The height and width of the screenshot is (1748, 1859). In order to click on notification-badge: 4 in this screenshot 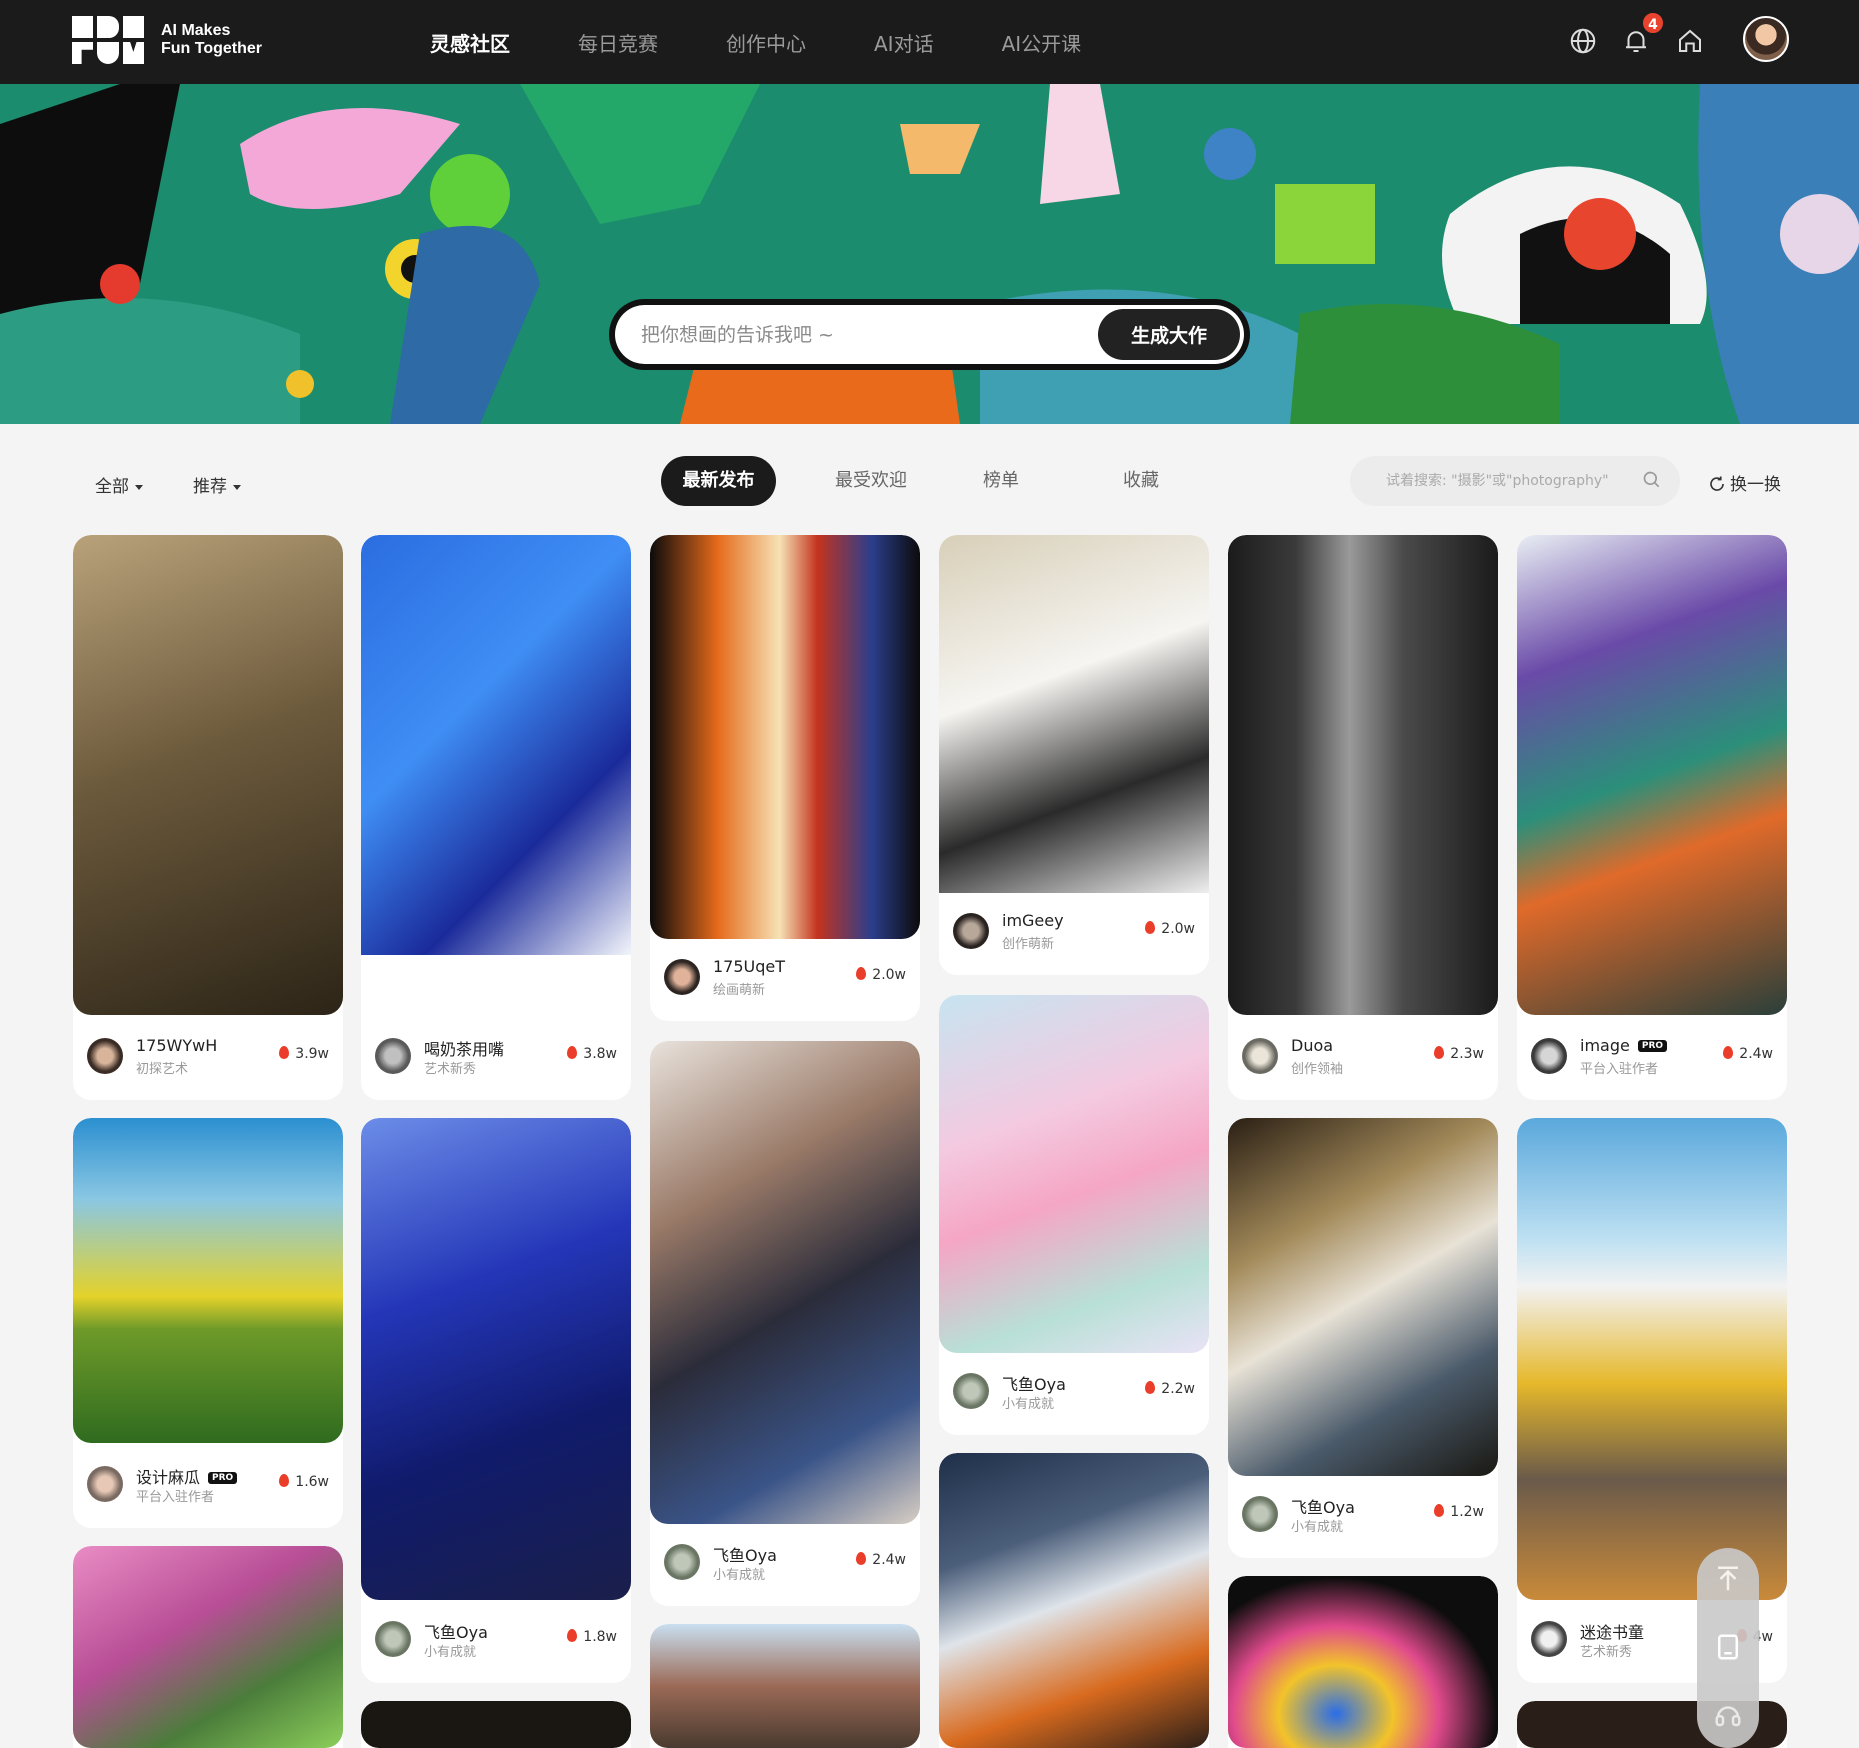, I will do `click(1653, 23)`.